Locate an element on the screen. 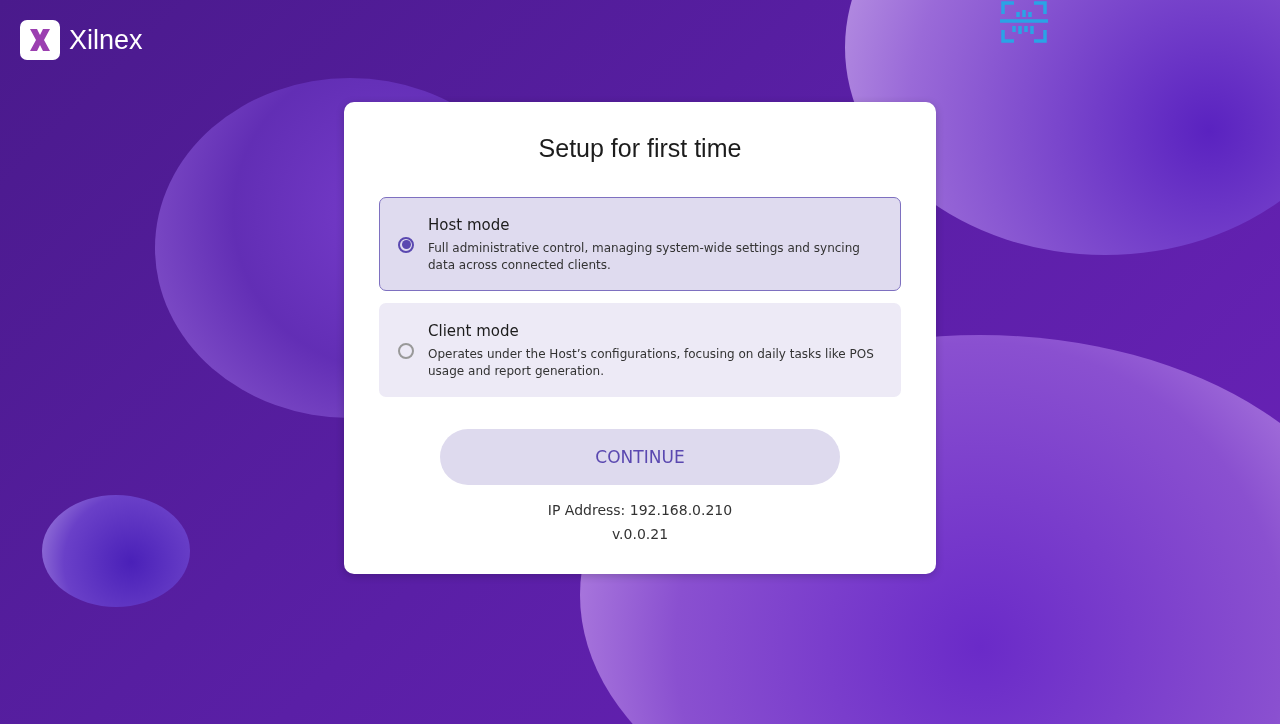  option-description: Operates under the Host’s configurations, focusing on daily tasks like POS usage and report generation. is located at coordinates (651, 362).